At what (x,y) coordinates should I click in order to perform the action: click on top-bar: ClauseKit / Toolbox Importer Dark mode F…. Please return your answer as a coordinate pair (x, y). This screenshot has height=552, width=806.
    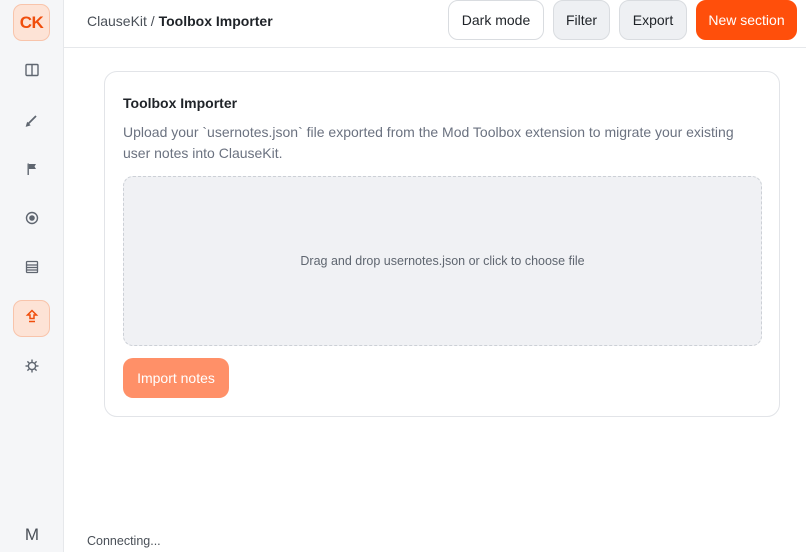
    Looking at the image, I should click on (435, 24).